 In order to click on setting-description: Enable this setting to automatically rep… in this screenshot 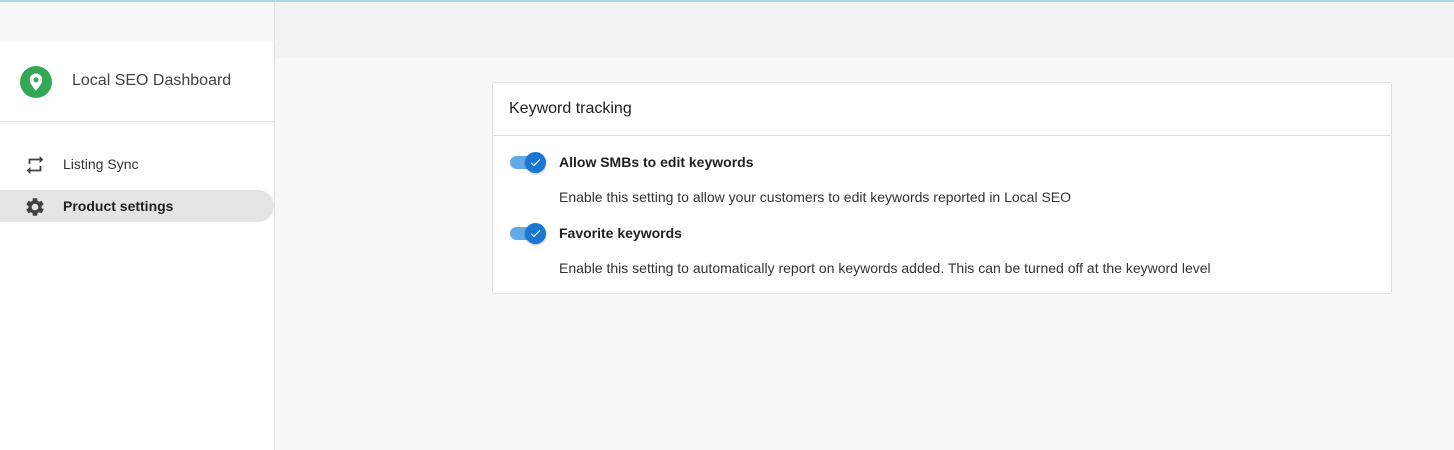, I will do `click(885, 268)`.